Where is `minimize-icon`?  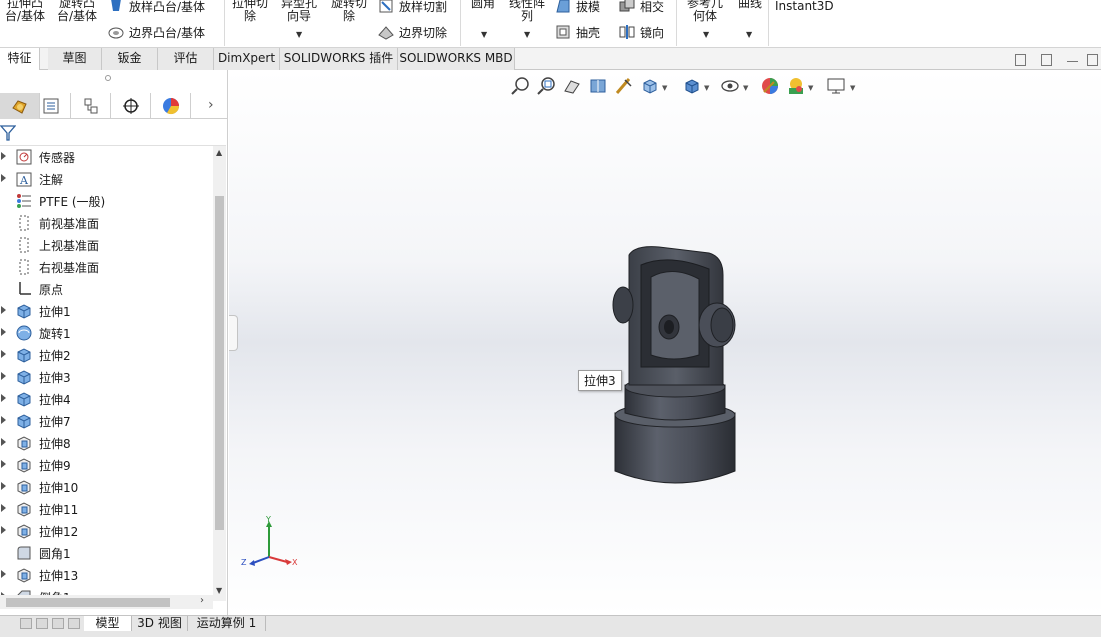 minimize-icon is located at coordinates (1072, 58).